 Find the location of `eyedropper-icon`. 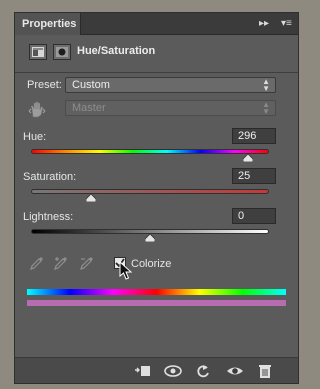

eyedropper-icon is located at coordinates (37, 265).